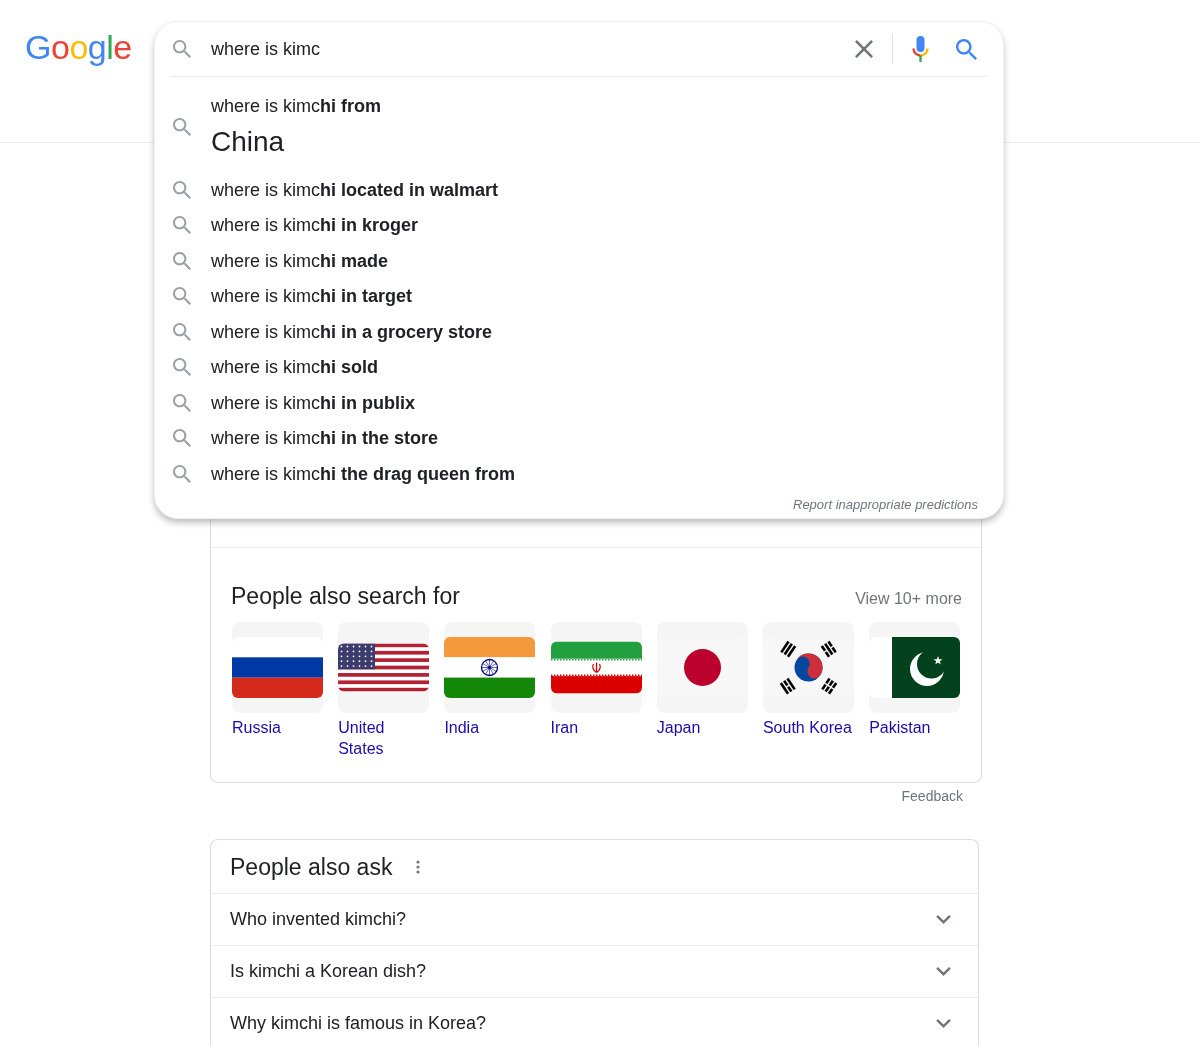 The image size is (1200, 1046). Describe the element at coordinates (594, 919) in the screenshot. I see `question-accordion: Who invented kimchi?` at that location.